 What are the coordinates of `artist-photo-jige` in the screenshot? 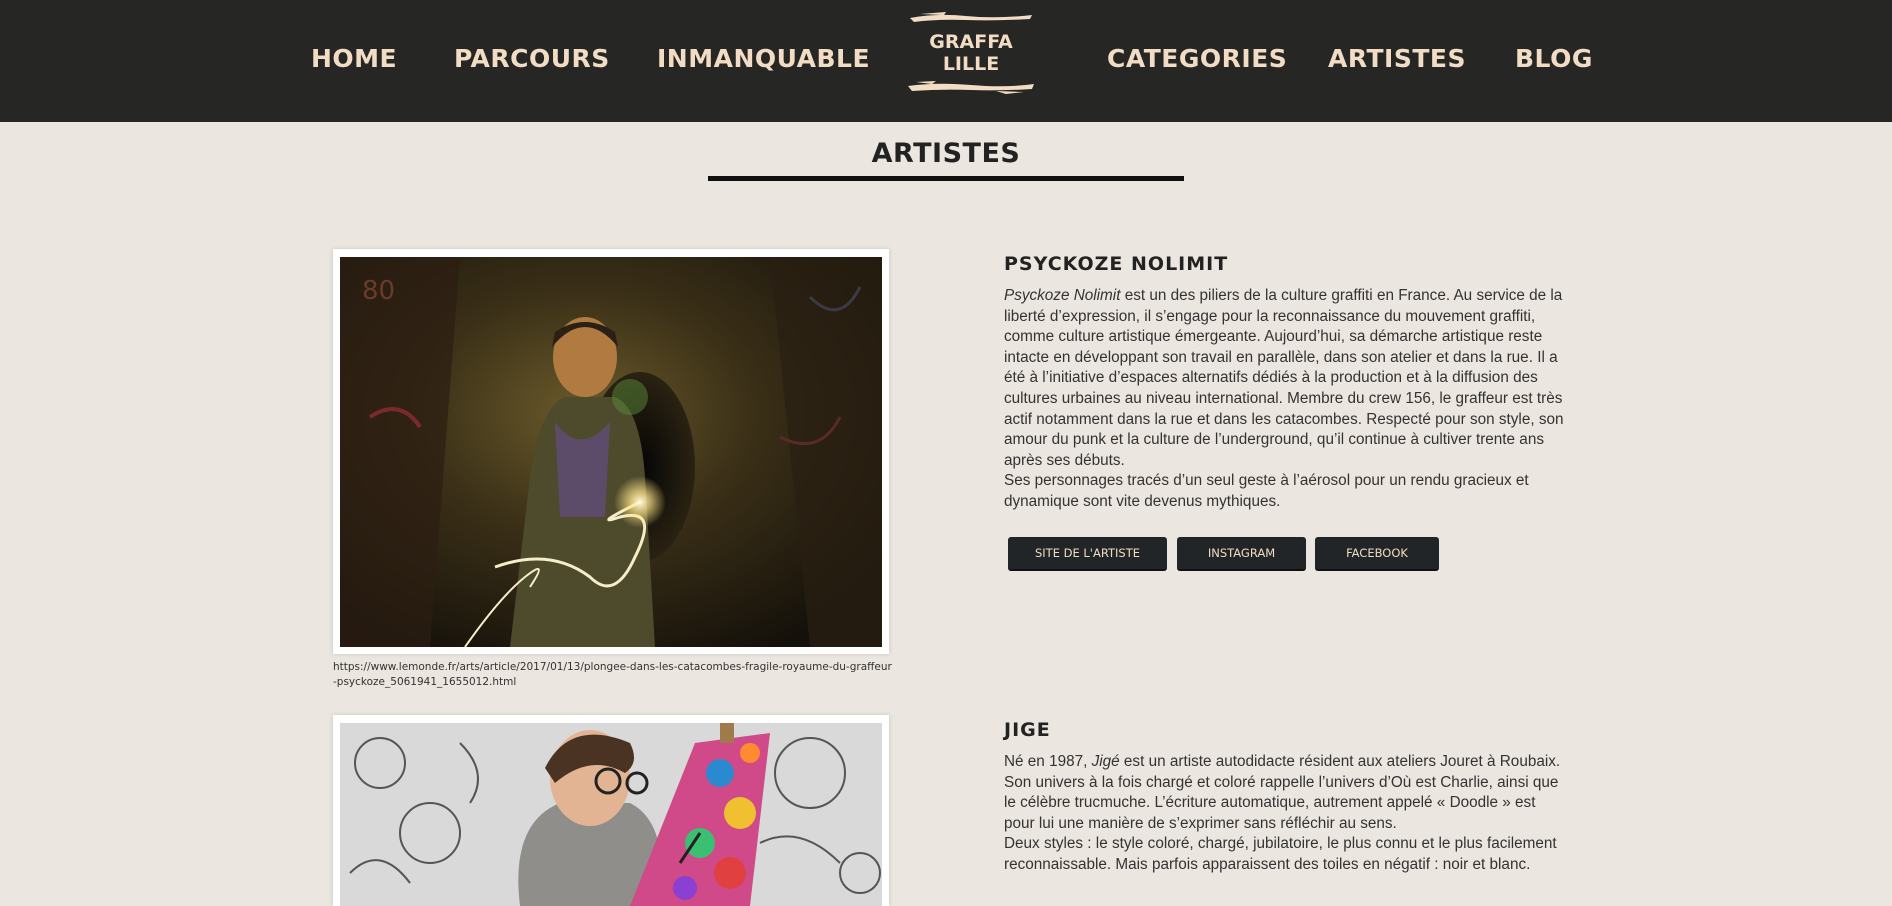 It's located at (611, 814).